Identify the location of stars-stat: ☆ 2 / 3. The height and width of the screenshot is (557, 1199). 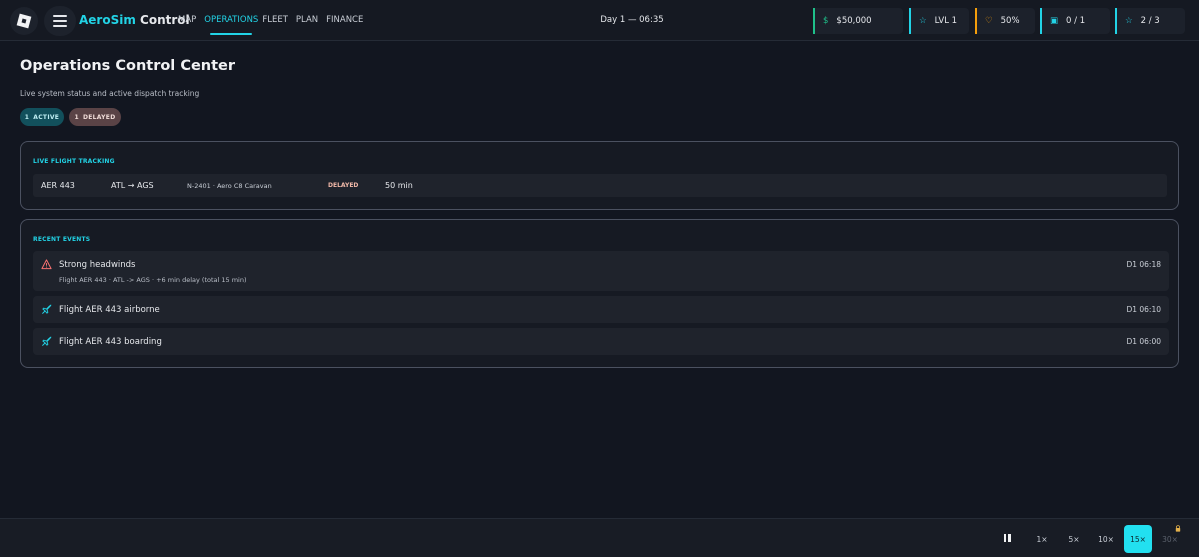
(1150, 21).